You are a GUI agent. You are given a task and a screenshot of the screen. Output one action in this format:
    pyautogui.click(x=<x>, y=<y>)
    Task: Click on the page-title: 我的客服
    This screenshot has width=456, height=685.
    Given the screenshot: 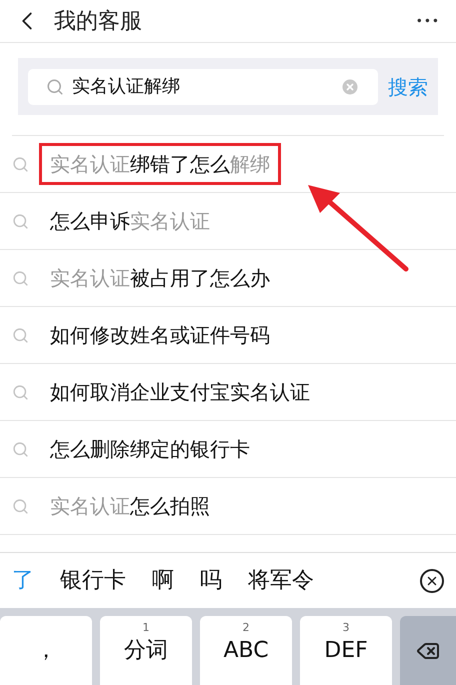 What is the action you would take?
    pyautogui.click(x=98, y=22)
    